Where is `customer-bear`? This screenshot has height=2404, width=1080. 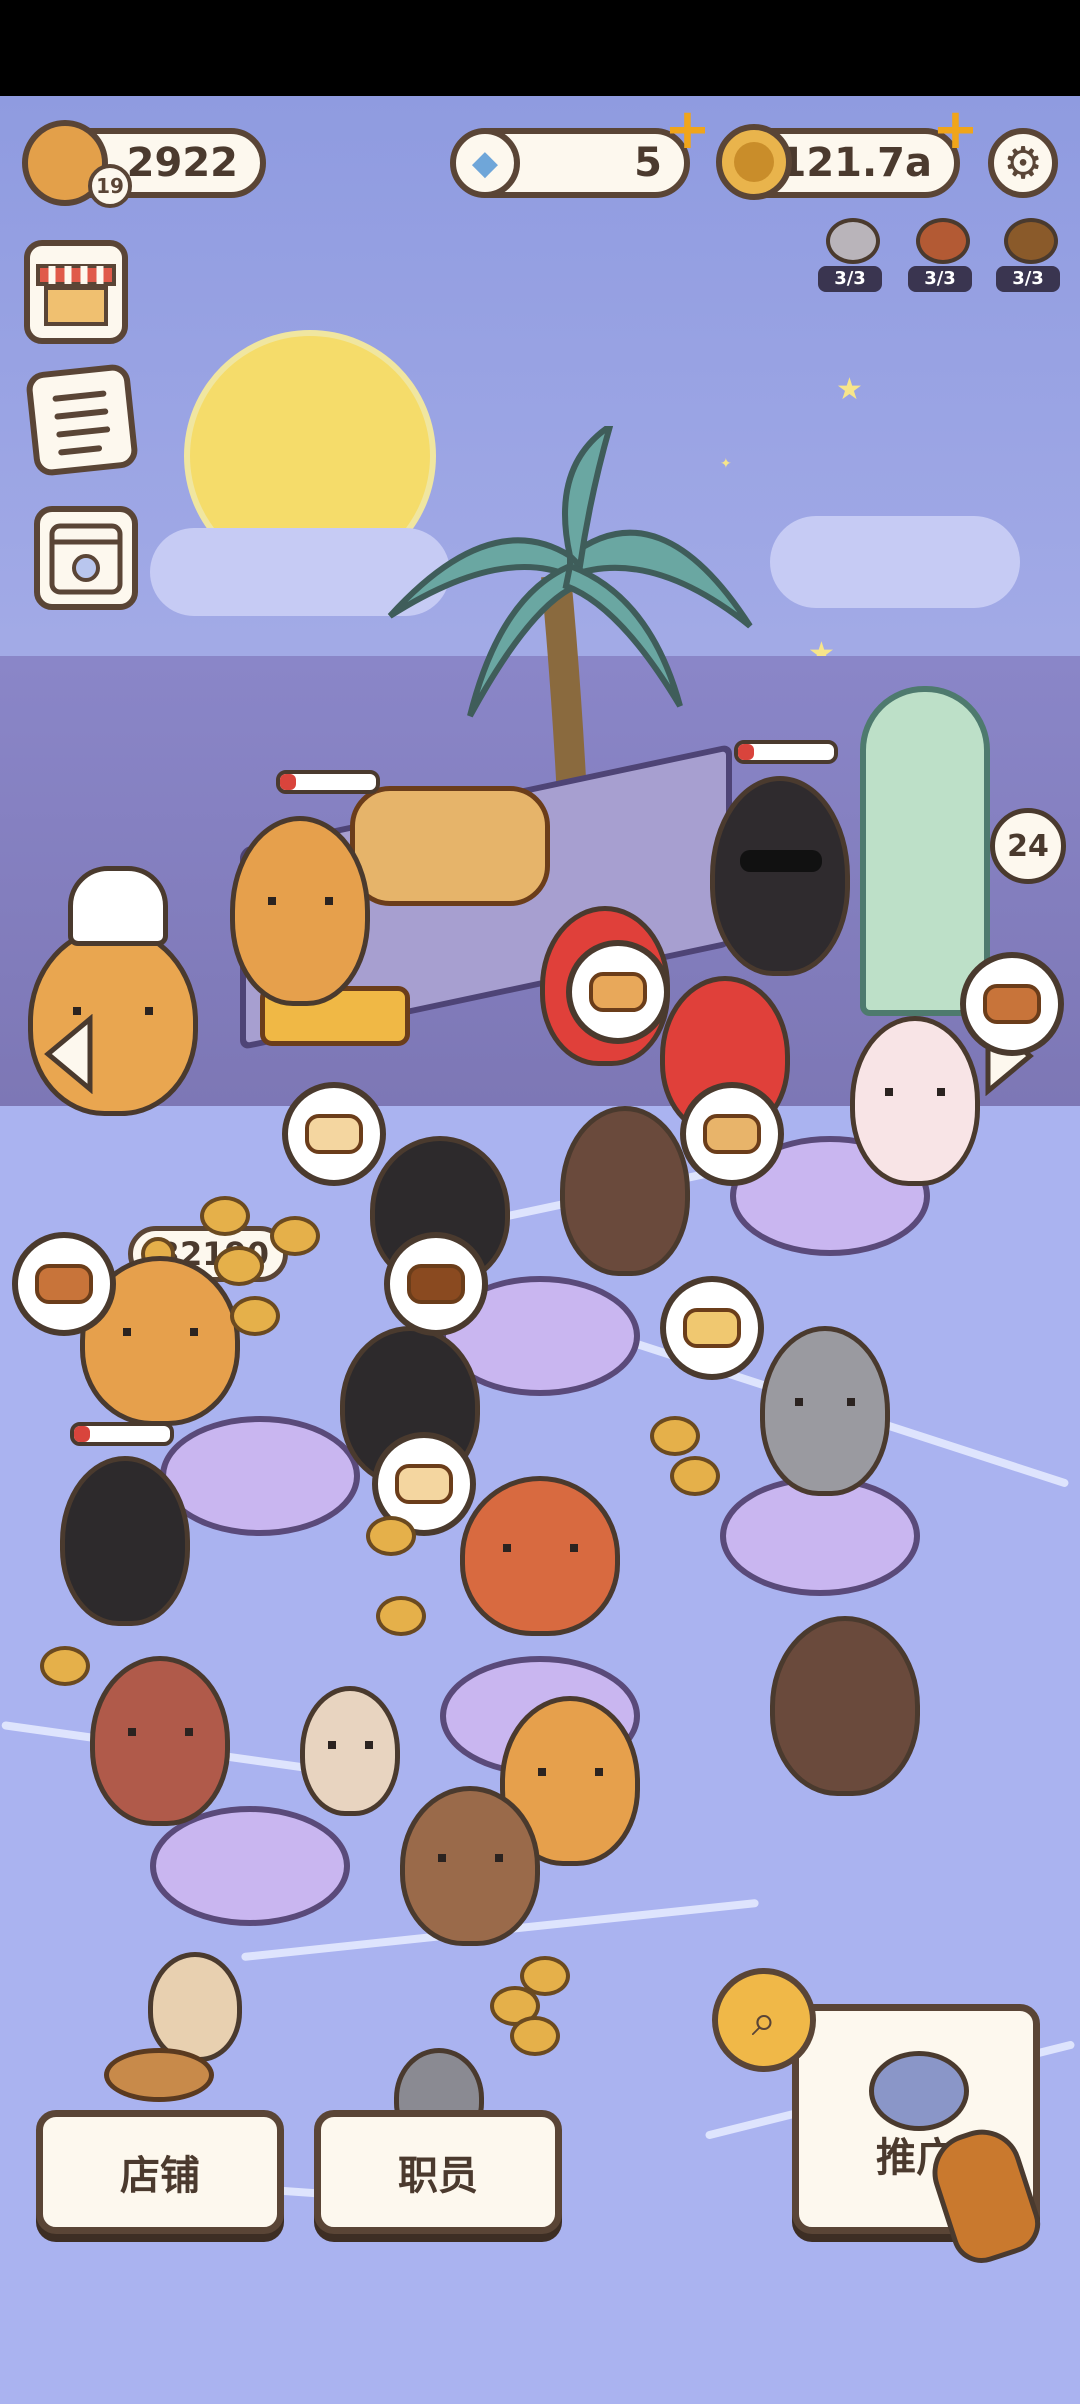 customer-bear is located at coordinates (470, 1866).